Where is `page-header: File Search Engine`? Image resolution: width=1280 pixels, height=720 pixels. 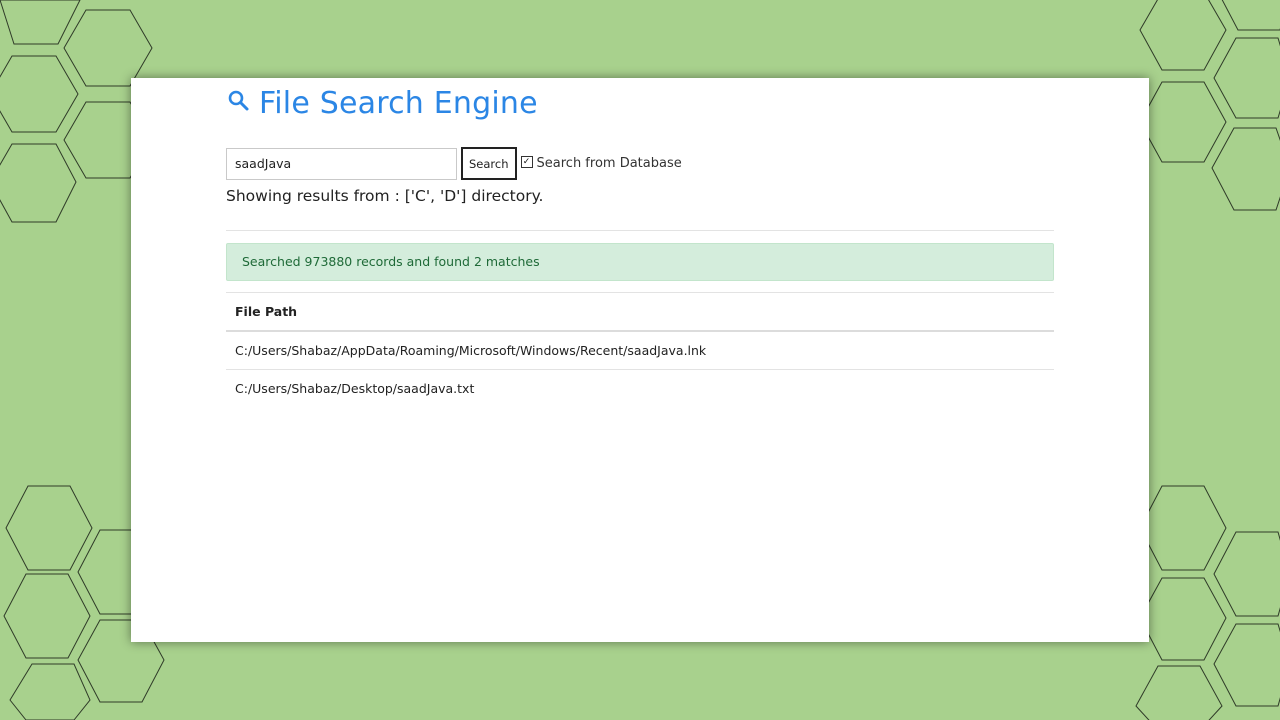
page-header: File Search Engine is located at coordinates (382, 103).